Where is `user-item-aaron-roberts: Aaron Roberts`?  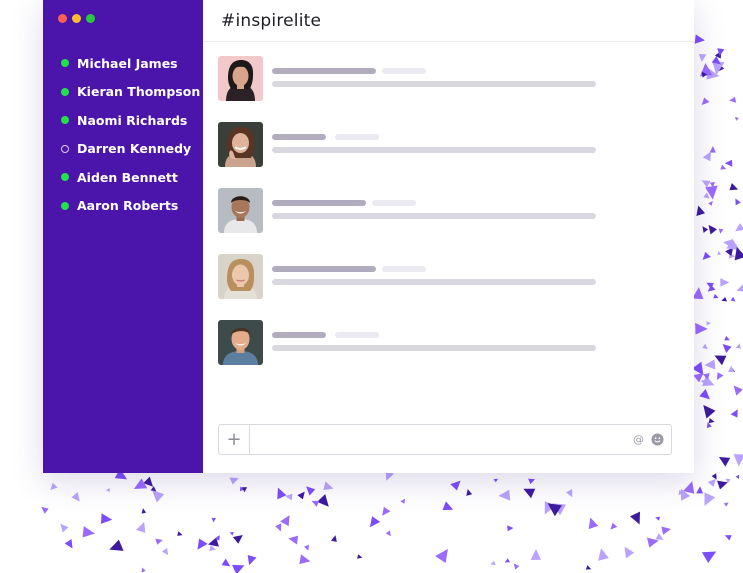 user-item-aaron-roberts: Aaron Roberts is located at coordinates (129, 206).